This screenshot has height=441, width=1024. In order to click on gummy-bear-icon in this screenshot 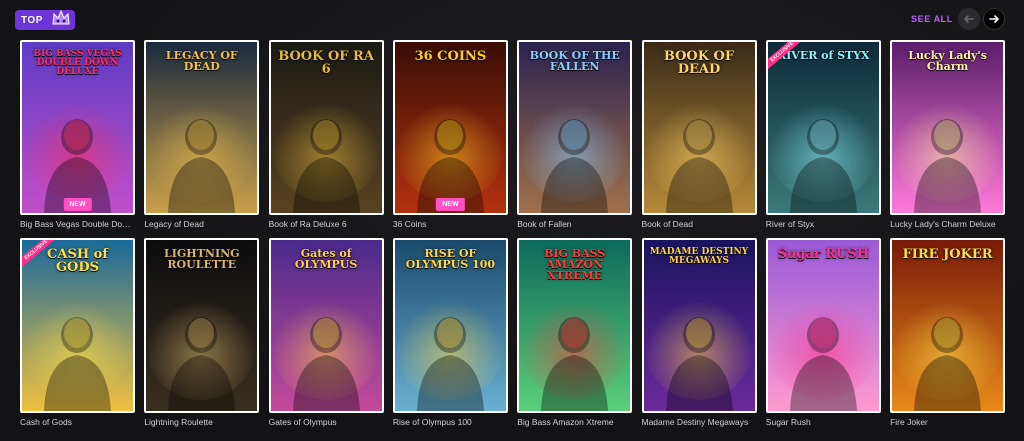, I will do `click(823, 325)`.